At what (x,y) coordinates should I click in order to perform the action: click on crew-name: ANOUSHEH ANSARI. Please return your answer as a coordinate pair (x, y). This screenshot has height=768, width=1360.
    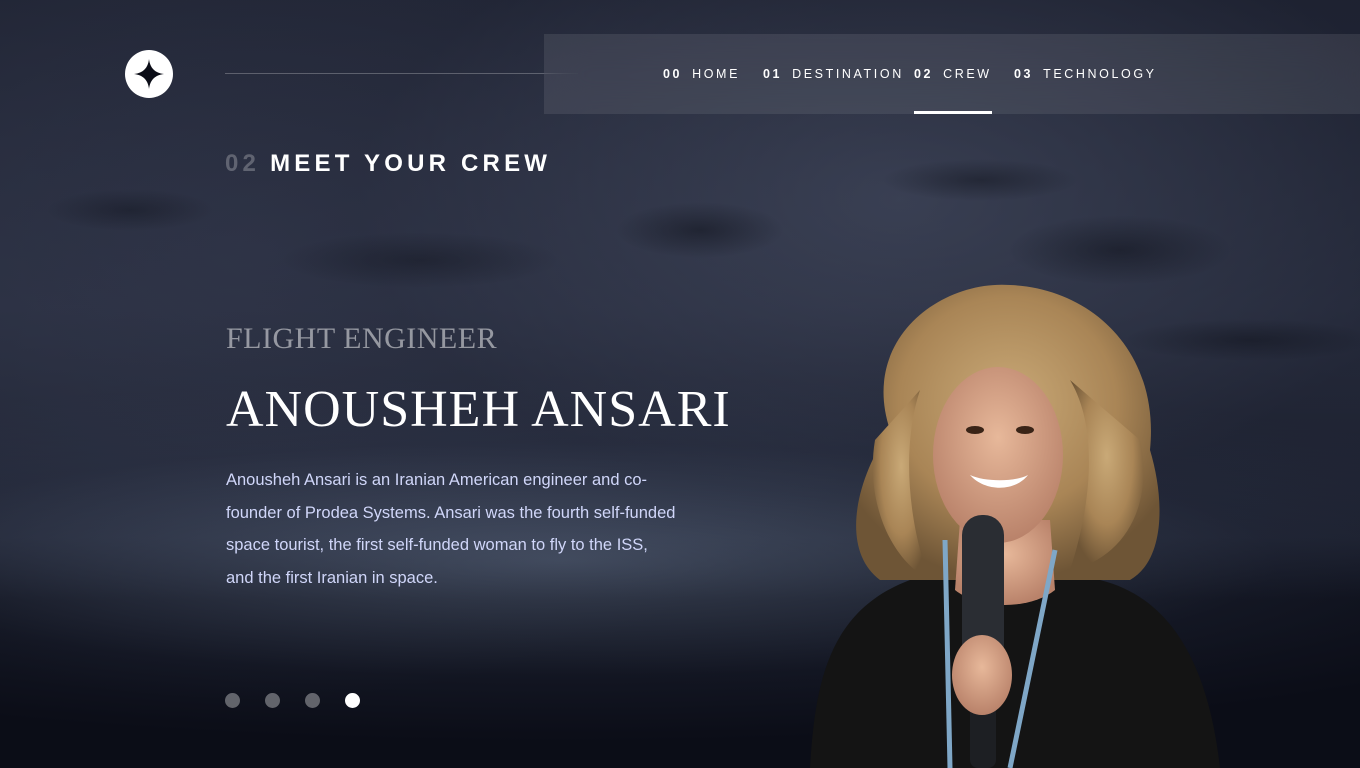
    Looking at the image, I should click on (478, 409).